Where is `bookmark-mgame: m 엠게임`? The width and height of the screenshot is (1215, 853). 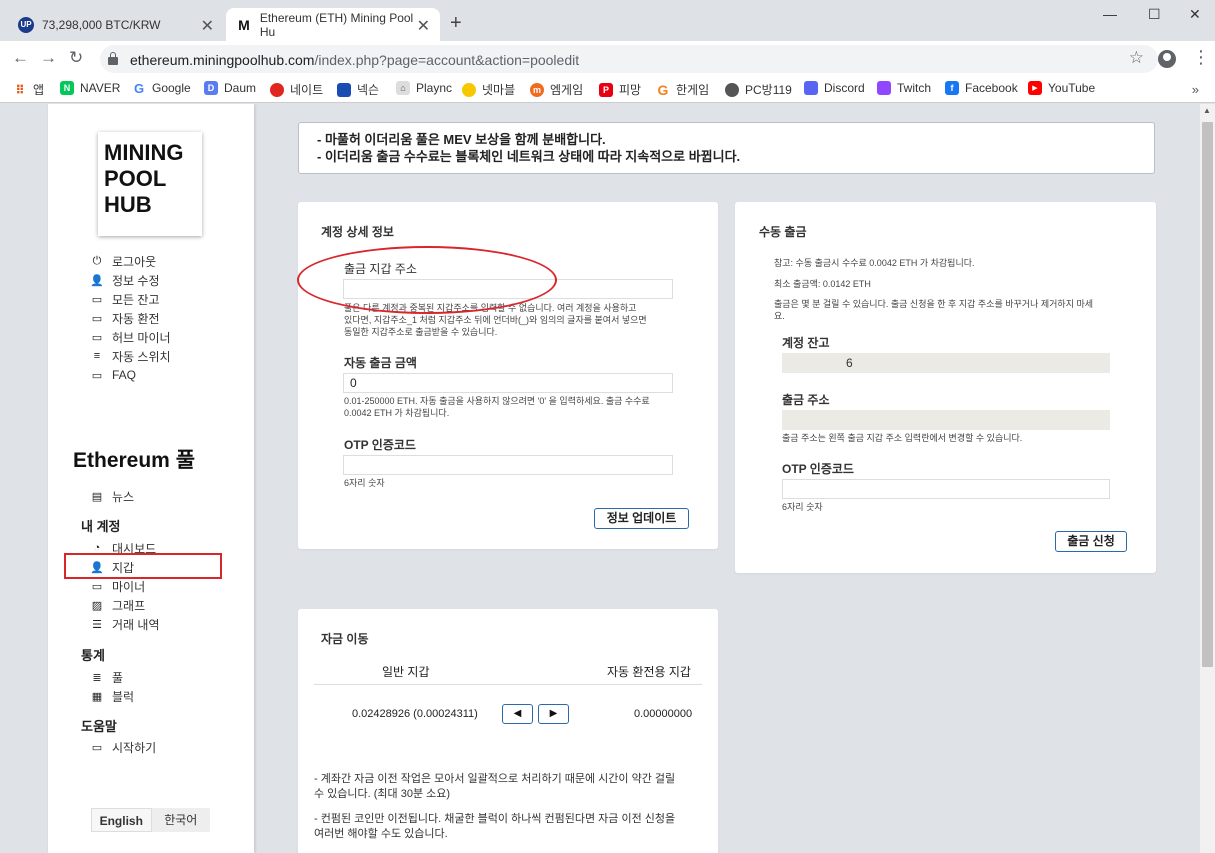
bookmark-mgame: m 엠게임 is located at coordinates (556, 89).